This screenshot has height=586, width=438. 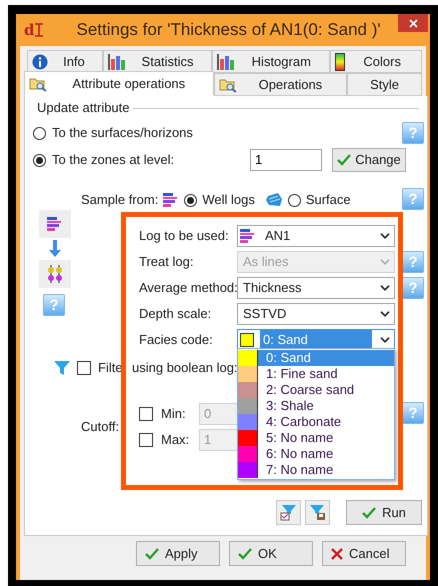 What do you see at coordinates (340, 61) in the screenshot?
I see `color-scale-icon` at bounding box center [340, 61].